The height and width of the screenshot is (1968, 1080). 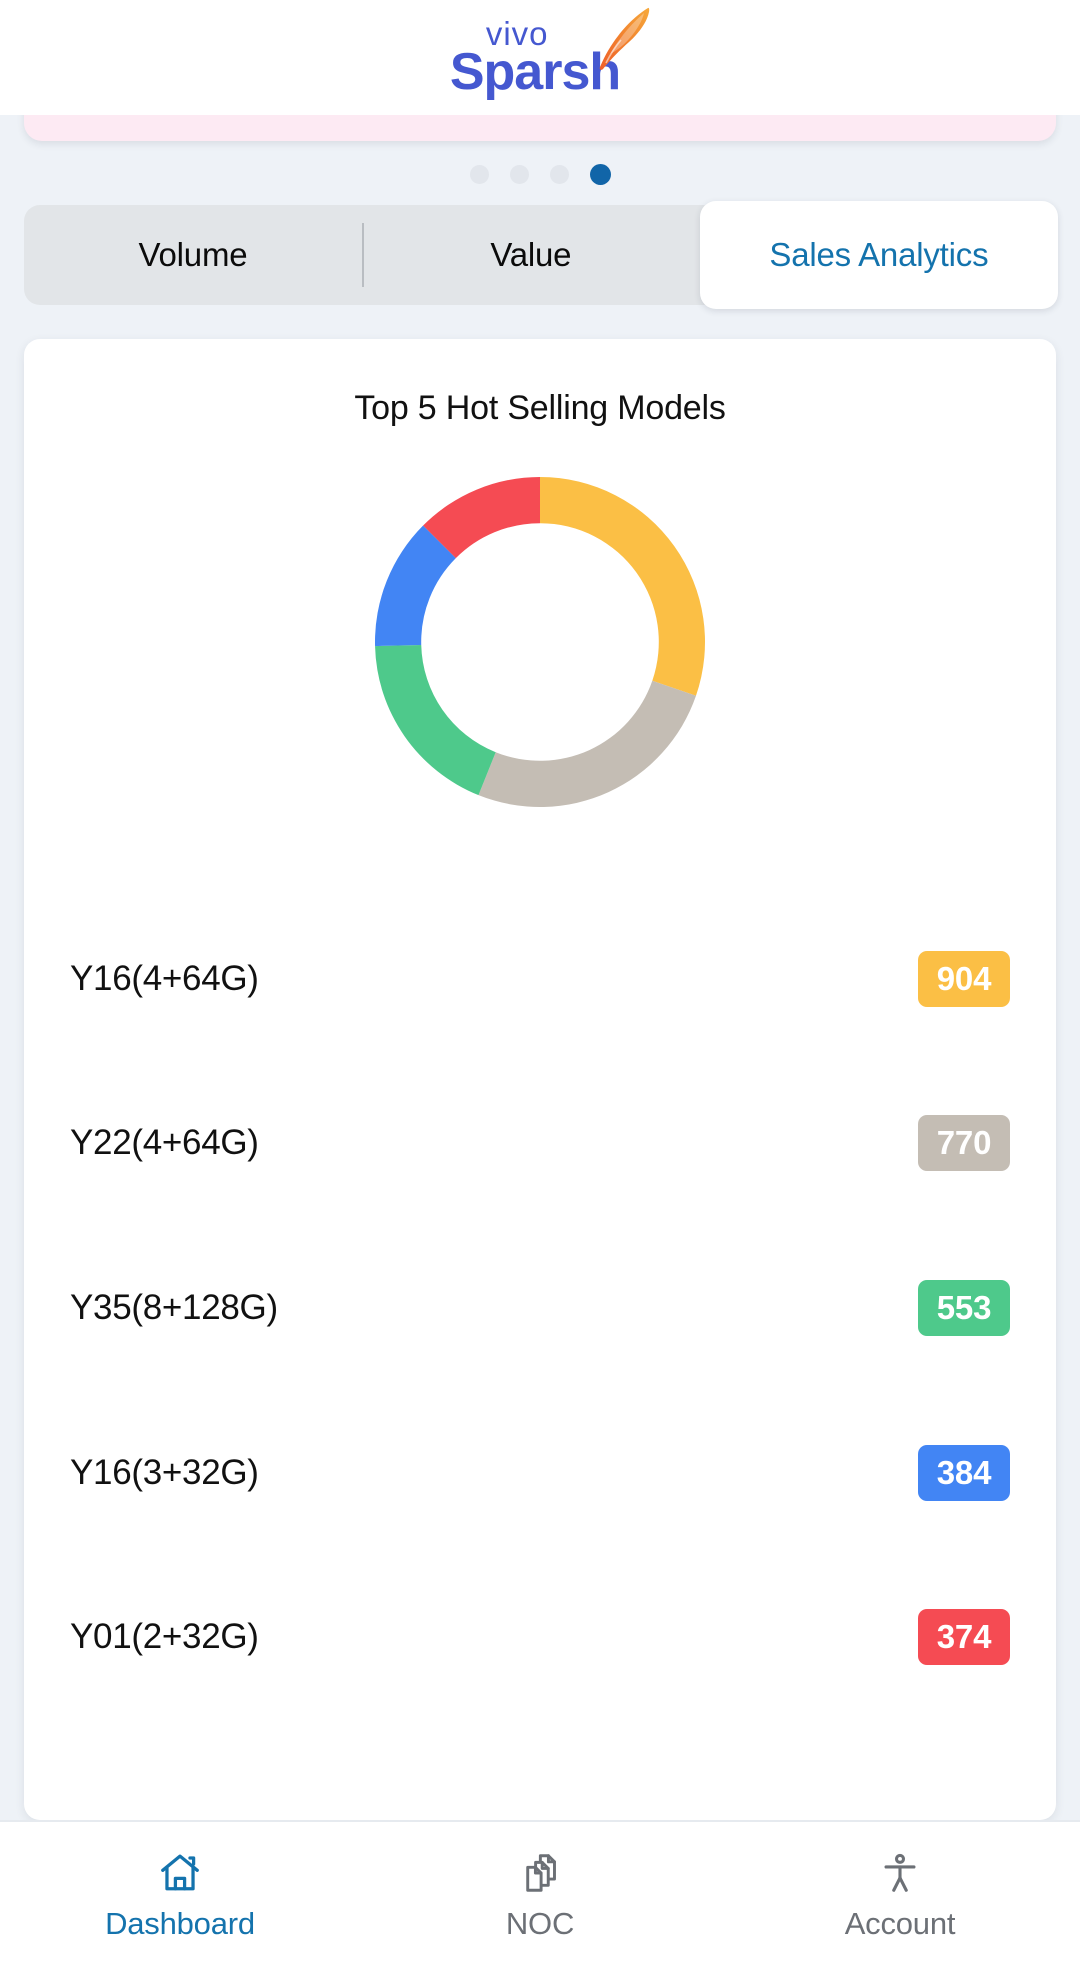 I want to click on legend-label: Y16(3+32G), so click(x=164, y=1472).